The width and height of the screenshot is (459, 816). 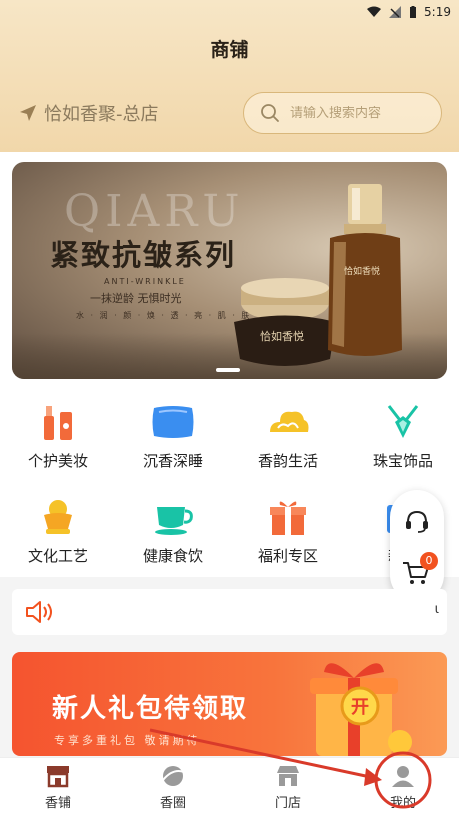 What do you see at coordinates (154, 211) in the screenshot?
I see `banner-brand-watermark: QIARU` at bounding box center [154, 211].